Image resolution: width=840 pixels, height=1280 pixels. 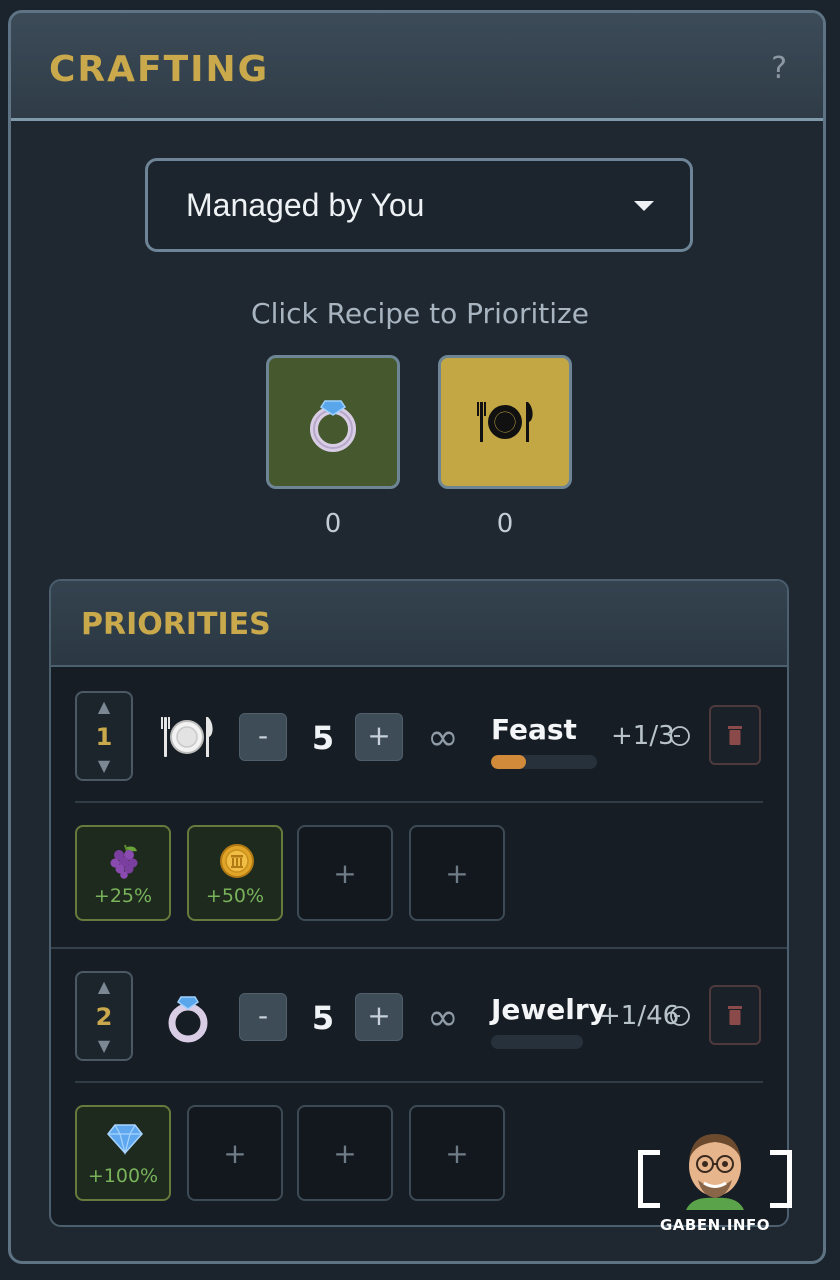 I want to click on dropdown-selected-value: Managed by You, so click(x=305, y=205).